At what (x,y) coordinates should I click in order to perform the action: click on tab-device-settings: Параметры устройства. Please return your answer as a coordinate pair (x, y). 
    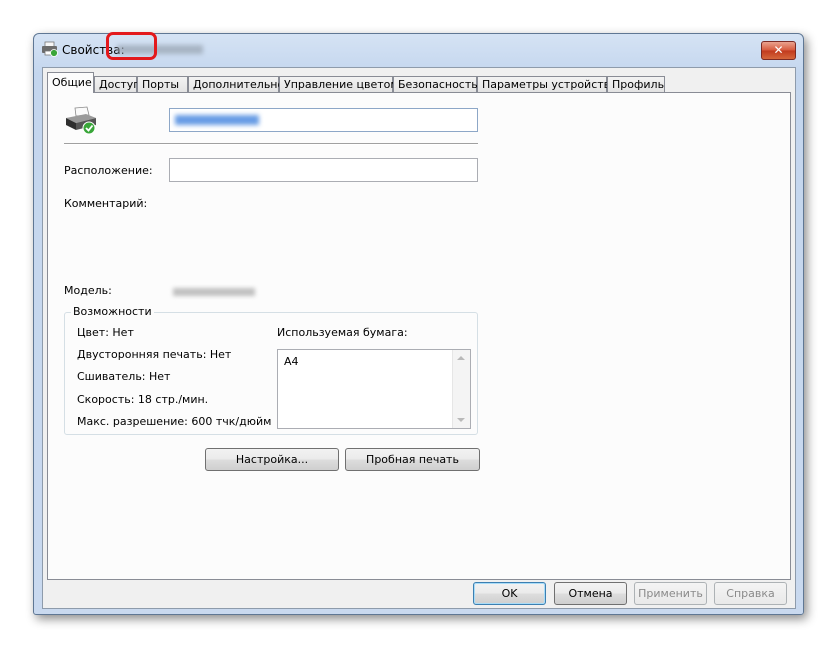
    Looking at the image, I should click on (547, 84).